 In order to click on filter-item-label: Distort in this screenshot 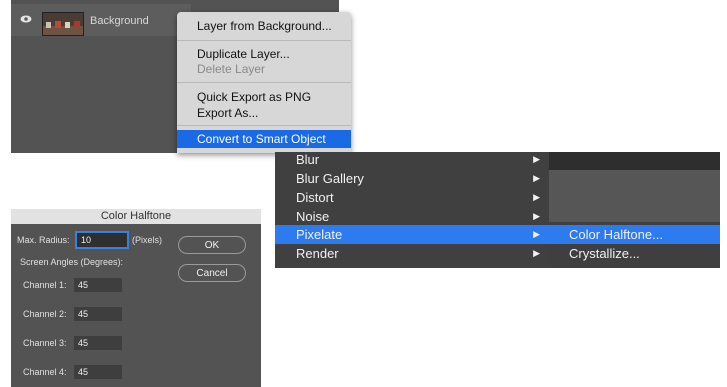, I will do `click(315, 197)`.